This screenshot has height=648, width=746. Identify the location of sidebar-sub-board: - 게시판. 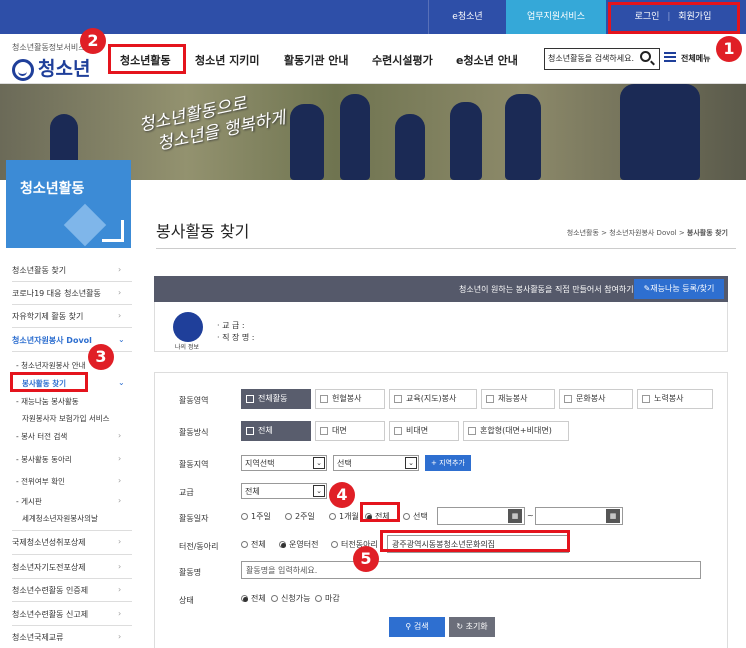
(29, 501).